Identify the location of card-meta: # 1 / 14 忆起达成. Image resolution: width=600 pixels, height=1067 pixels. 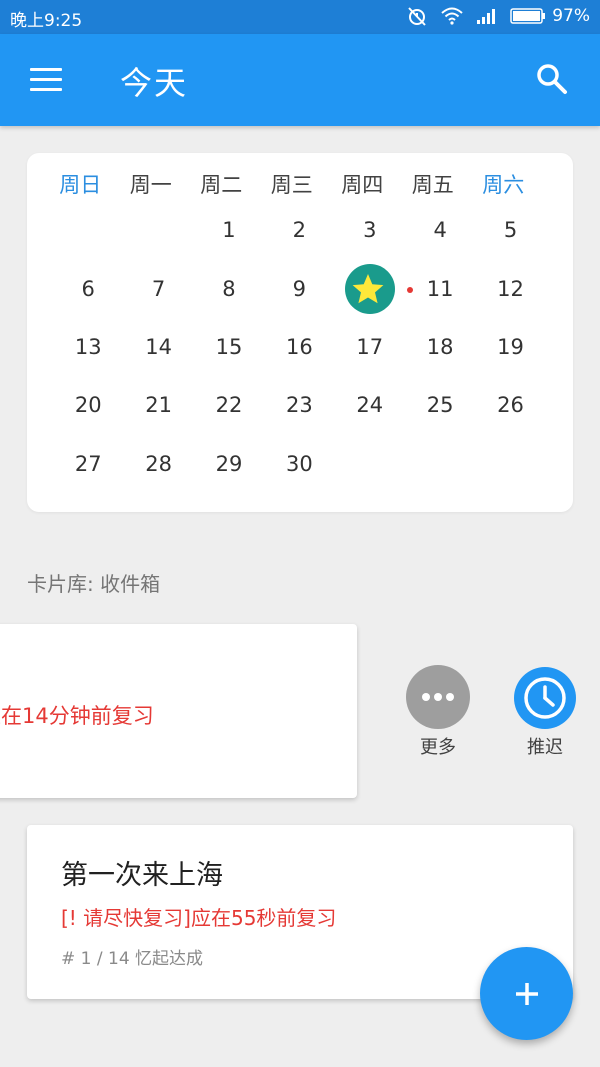
(132, 959).